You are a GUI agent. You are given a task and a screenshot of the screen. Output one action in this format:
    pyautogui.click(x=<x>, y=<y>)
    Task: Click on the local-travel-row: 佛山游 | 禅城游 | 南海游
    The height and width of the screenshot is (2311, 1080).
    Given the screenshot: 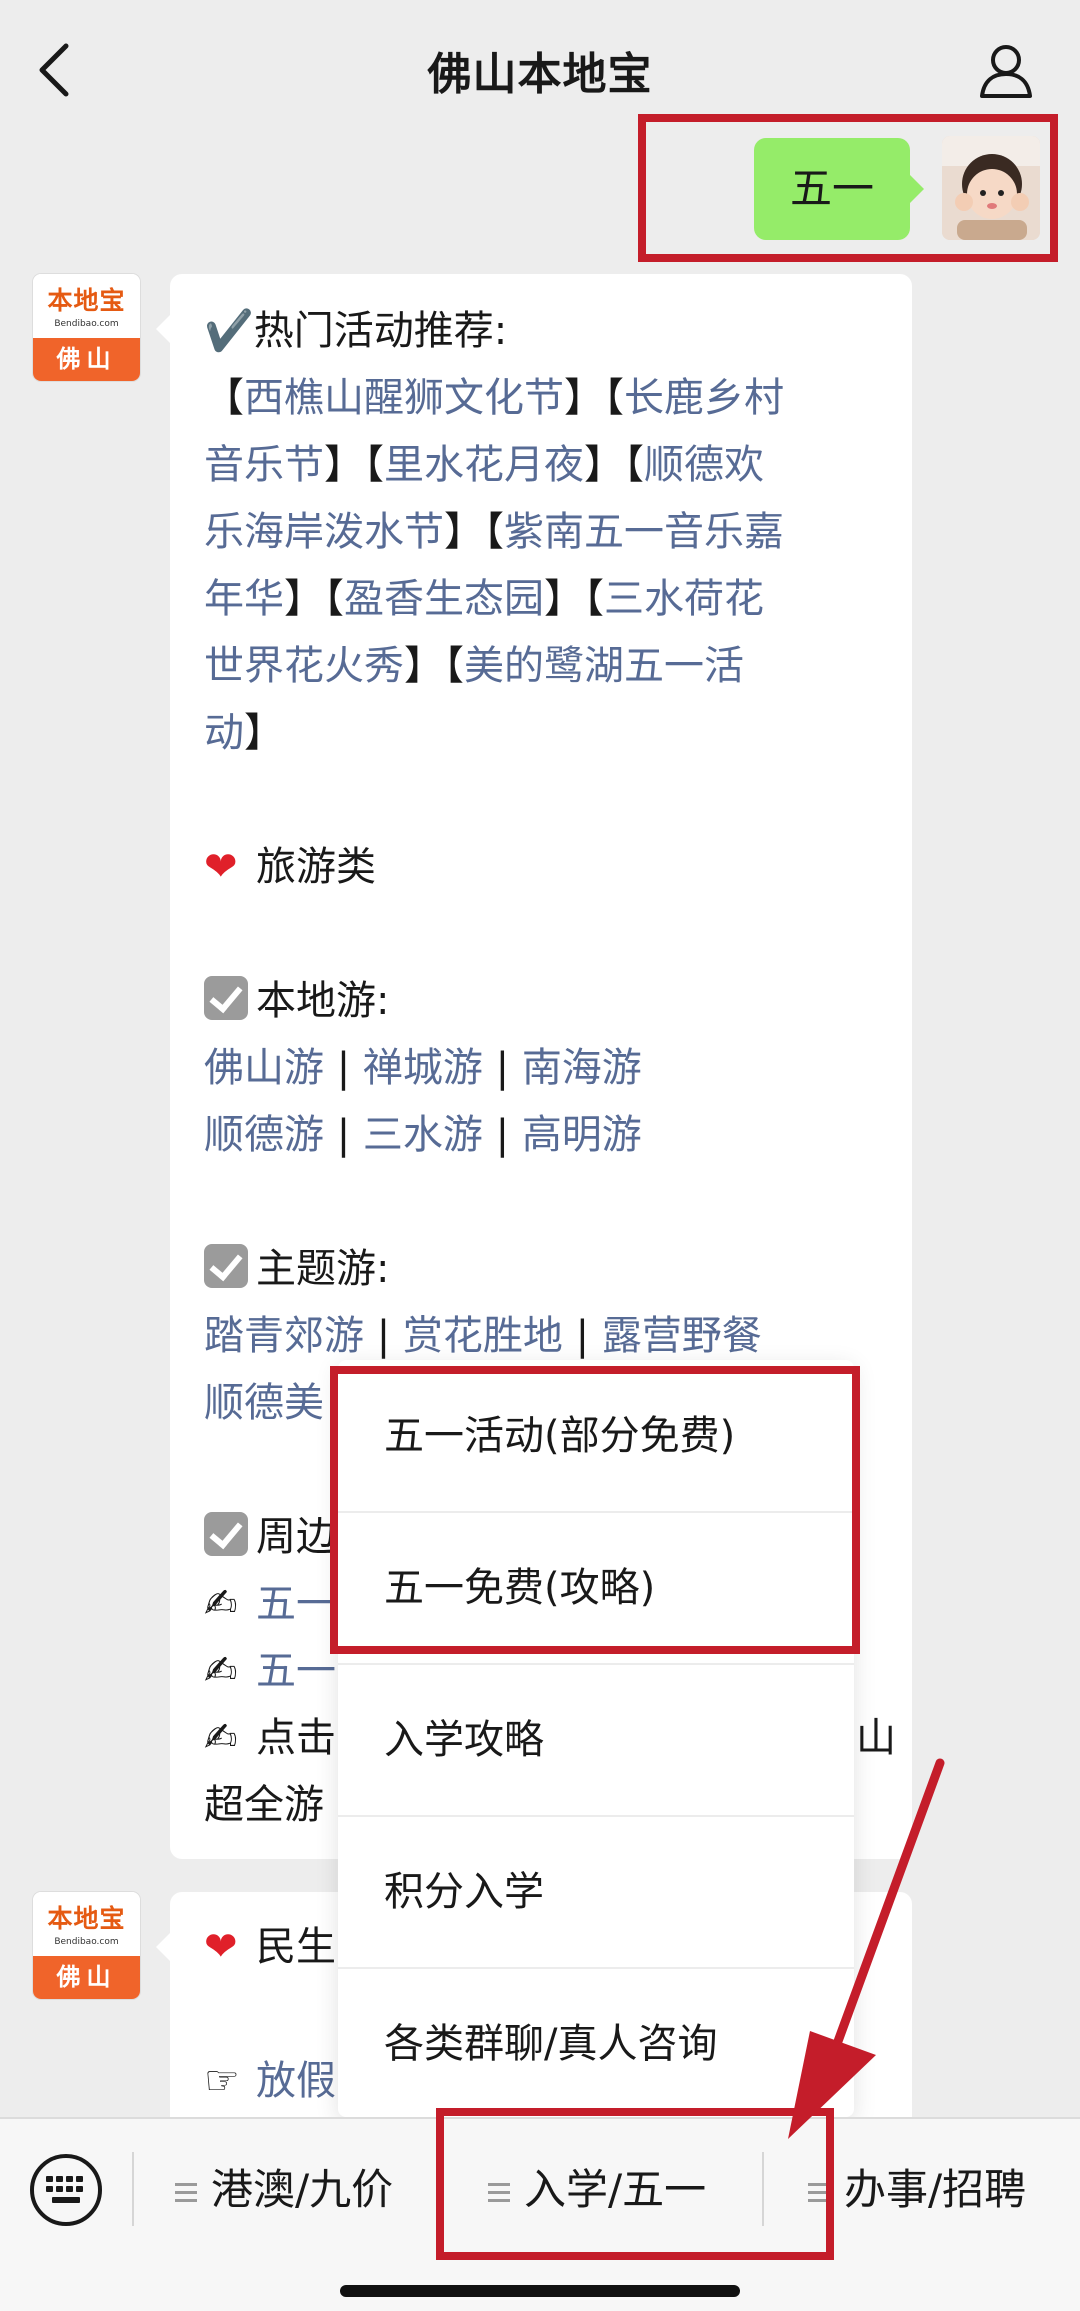 What is the action you would take?
    pyautogui.click(x=423, y=1068)
    